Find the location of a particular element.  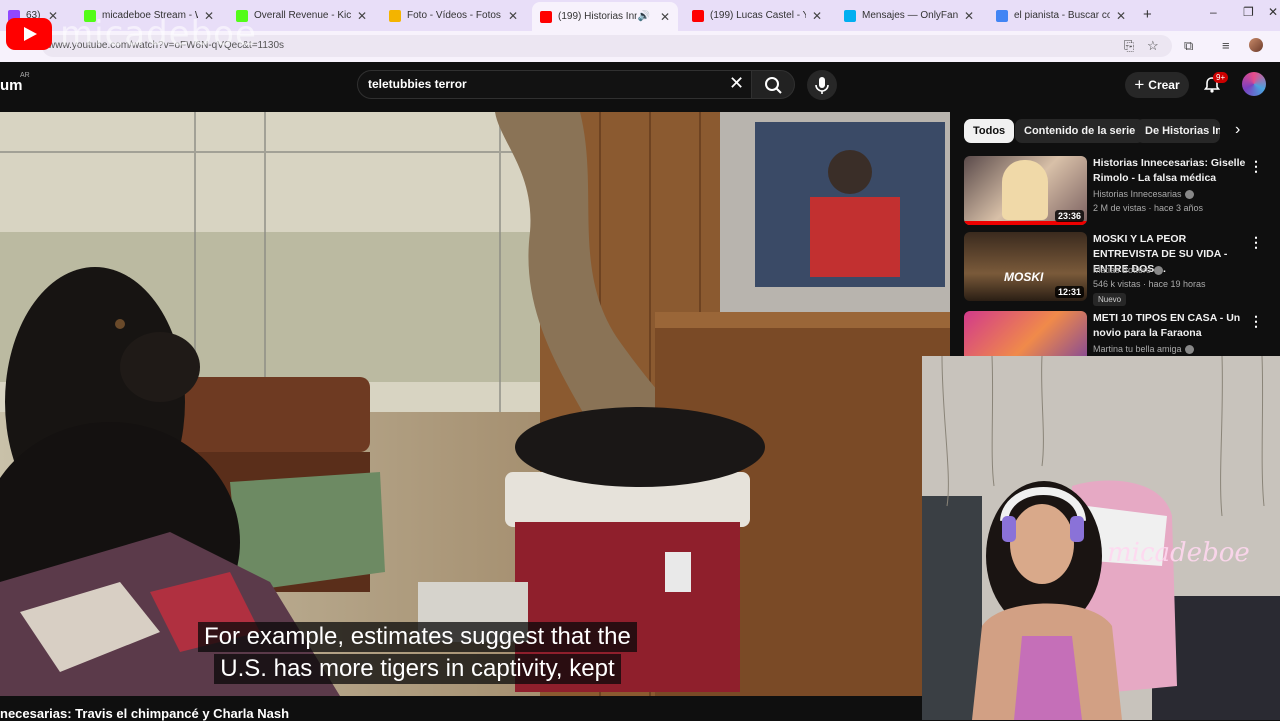

browser-tab: Foto - Vídeos - Fotos en ✕ is located at coordinates (453, 15).